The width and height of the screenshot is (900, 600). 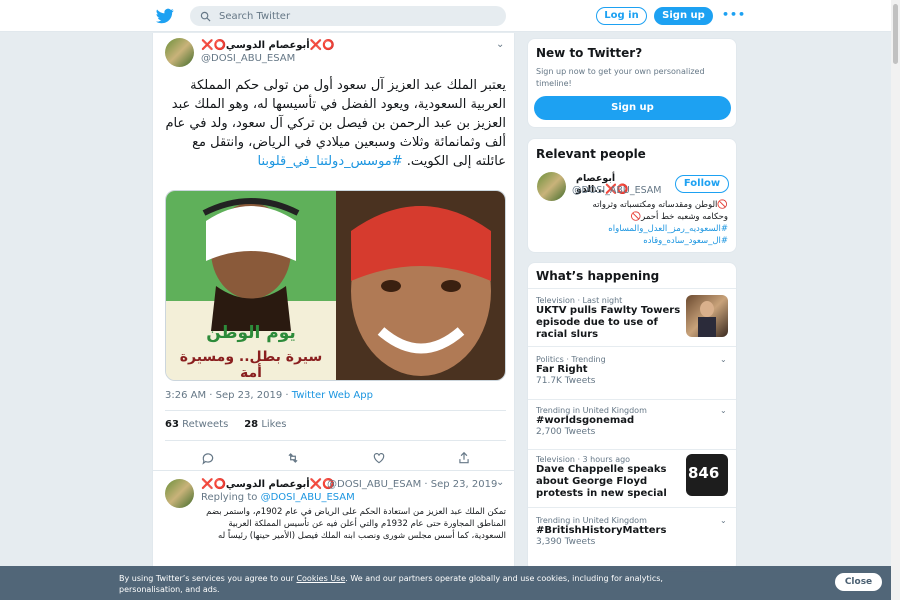 I want to click on trend-title: Far Right, so click(x=562, y=369).